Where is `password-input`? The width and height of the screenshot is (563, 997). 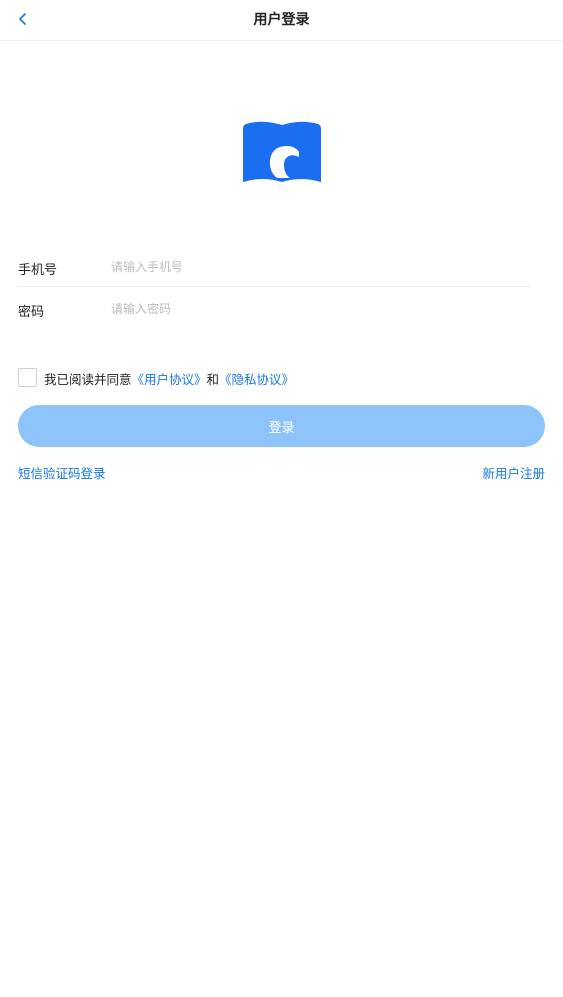
password-input is located at coordinates (311, 309).